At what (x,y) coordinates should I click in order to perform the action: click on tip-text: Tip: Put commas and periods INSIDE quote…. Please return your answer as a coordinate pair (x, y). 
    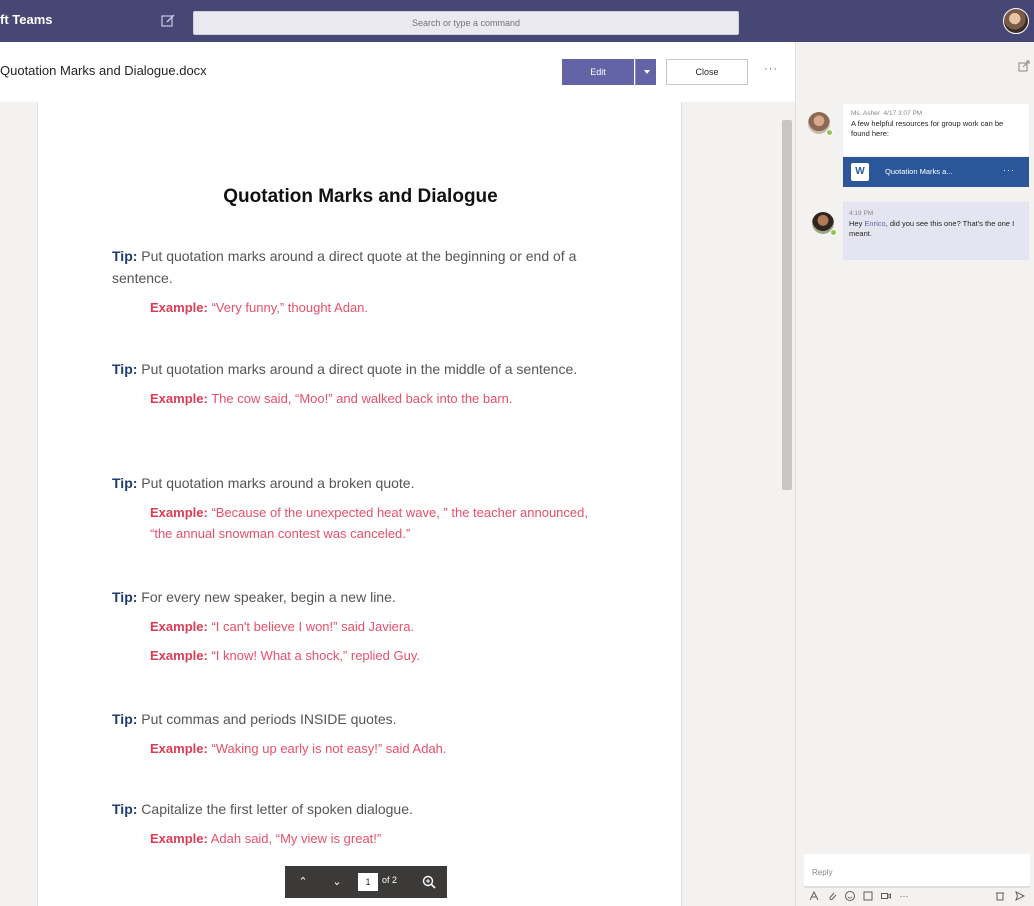
    Looking at the image, I should click on (362, 719).